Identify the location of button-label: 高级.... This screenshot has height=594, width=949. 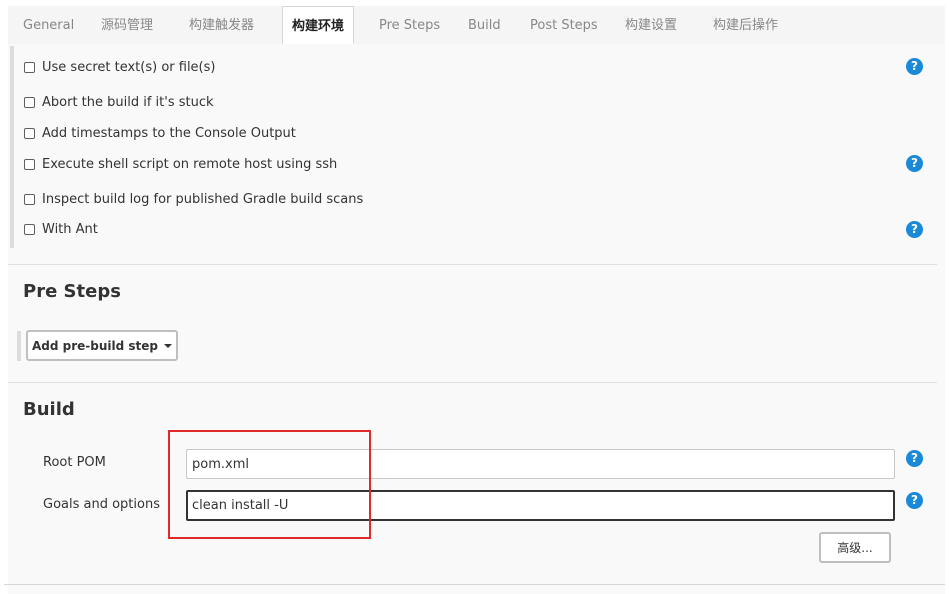
(855, 548).